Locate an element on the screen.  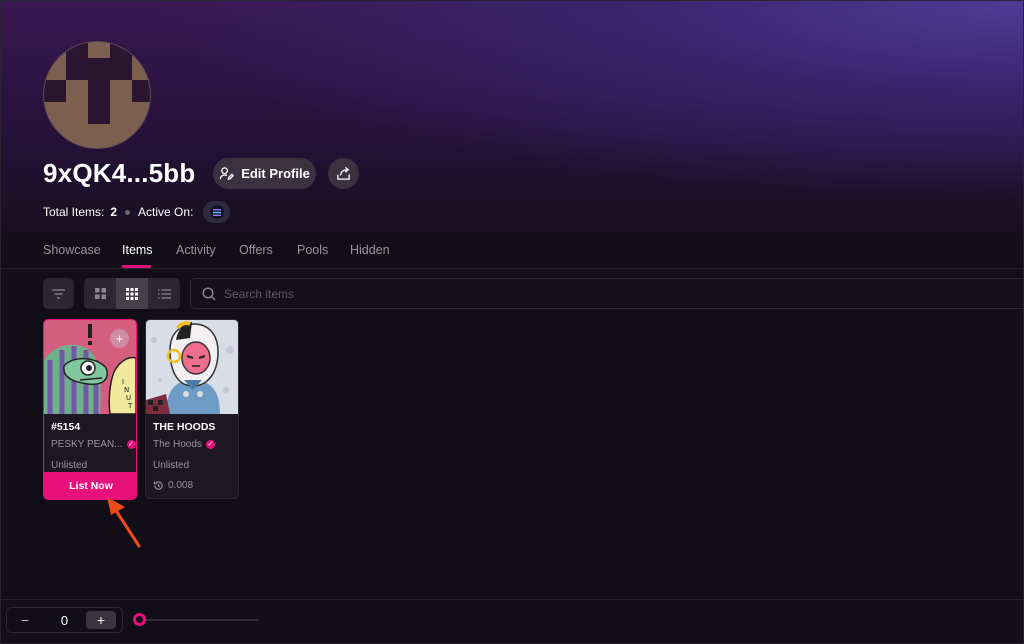
card-title: #5154 is located at coordinates (66, 427).